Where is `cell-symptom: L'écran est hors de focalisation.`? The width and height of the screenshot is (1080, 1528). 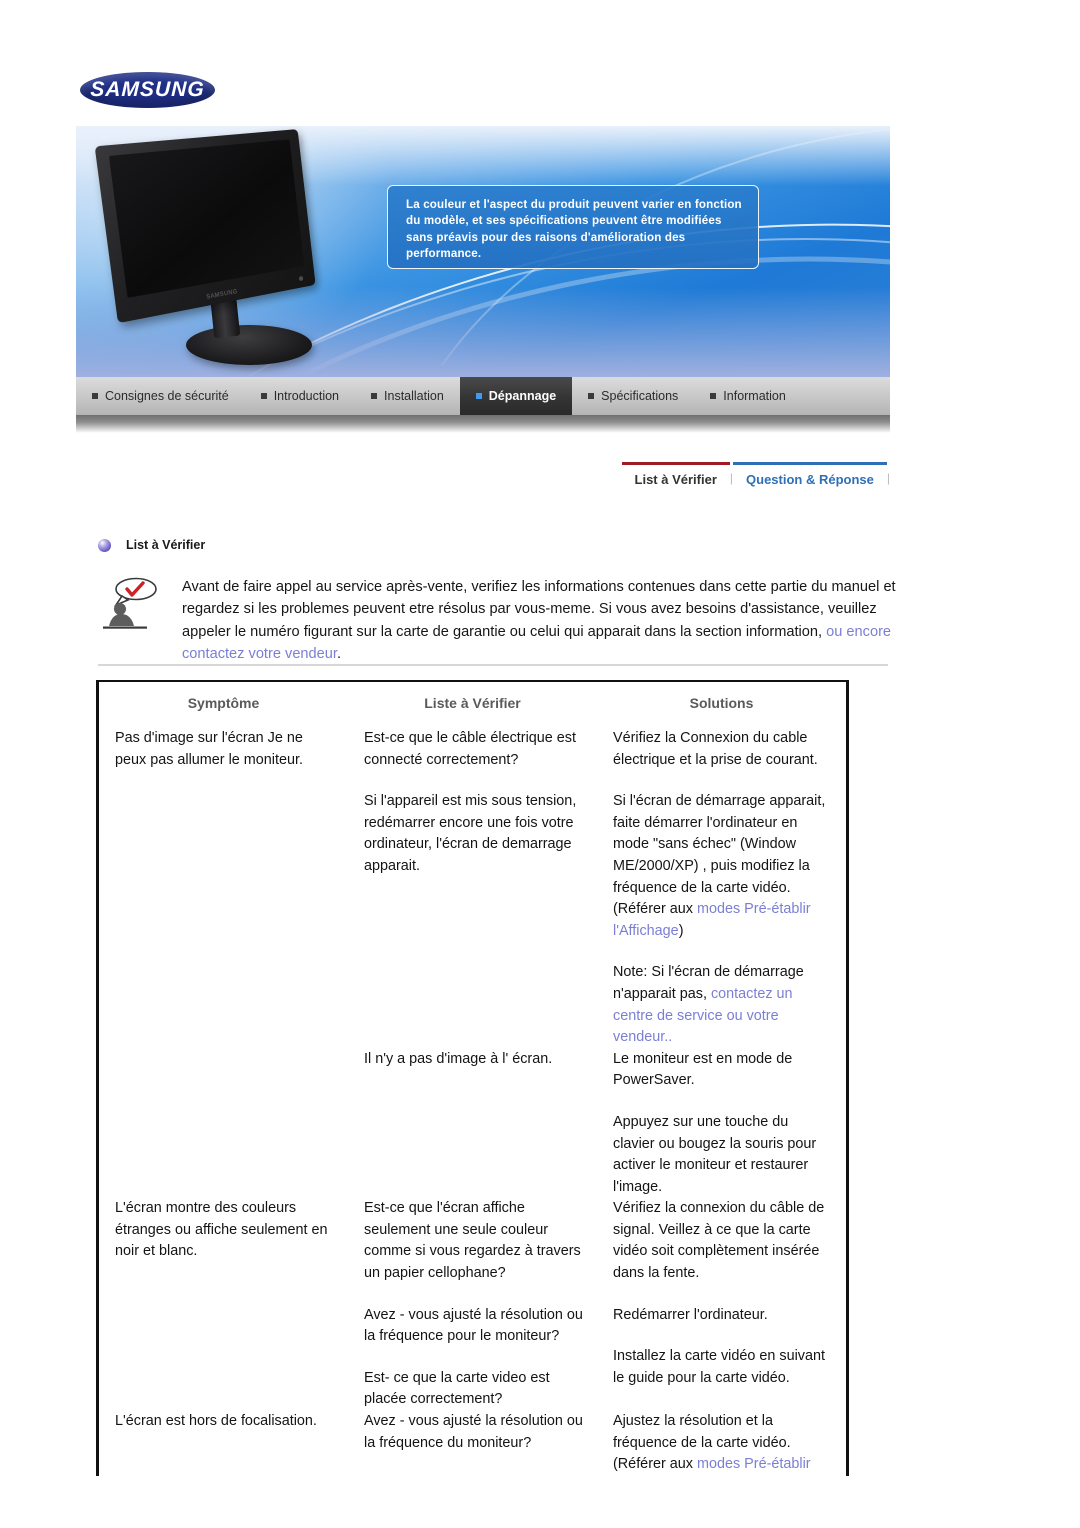
cell-symptom: L'écran est hors de focalisation. is located at coordinates (223, 1443).